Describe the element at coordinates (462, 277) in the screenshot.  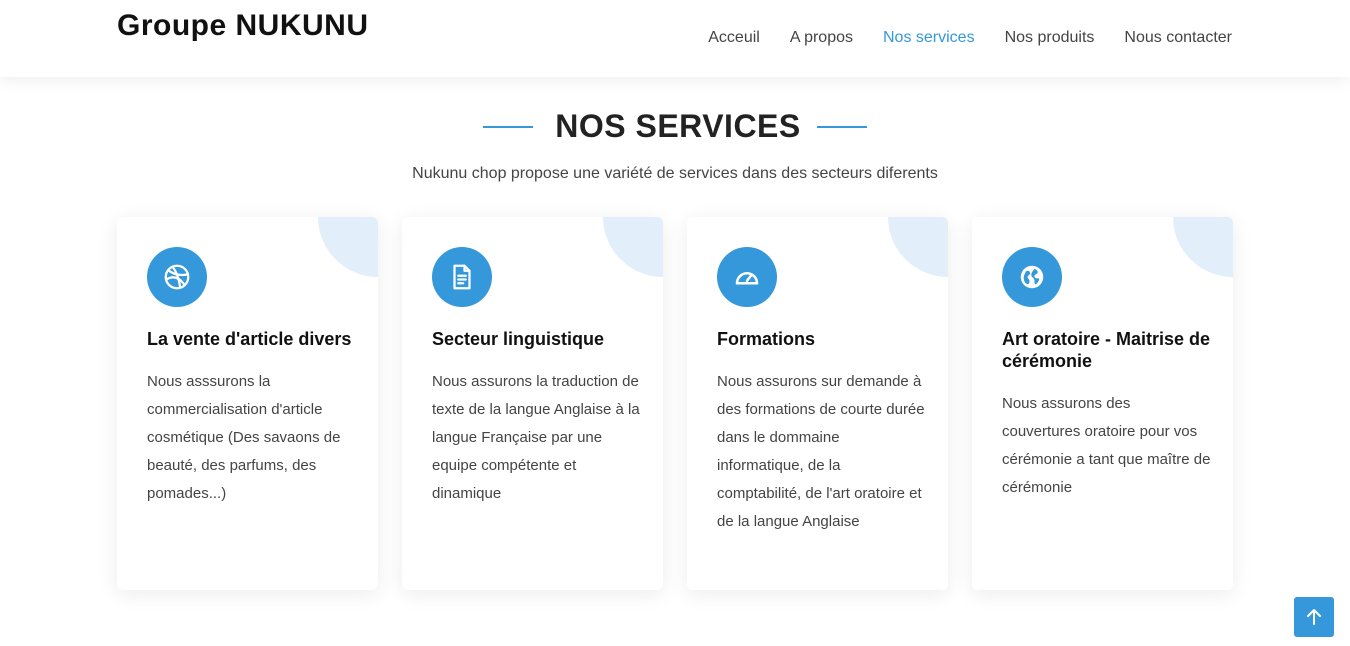
I see `file-text-icon` at that location.